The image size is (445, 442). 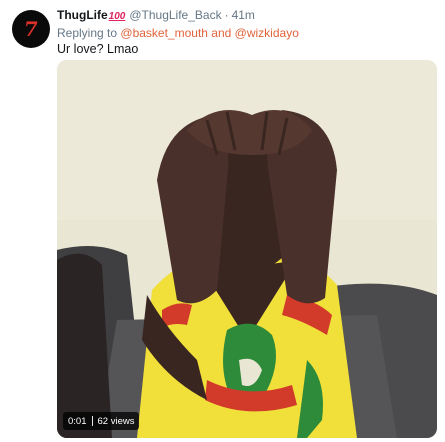 I want to click on view-count: 62 views, so click(x=116, y=421).